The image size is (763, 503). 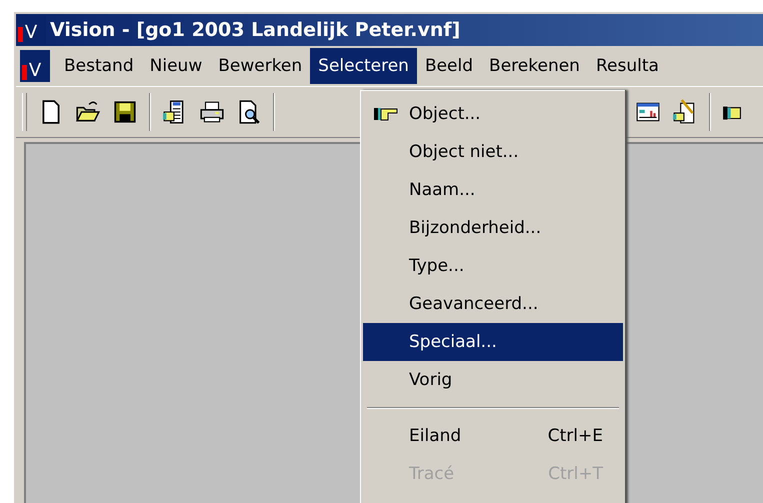 What do you see at coordinates (363, 66) in the screenshot?
I see `menu-item: Selecteren` at bounding box center [363, 66].